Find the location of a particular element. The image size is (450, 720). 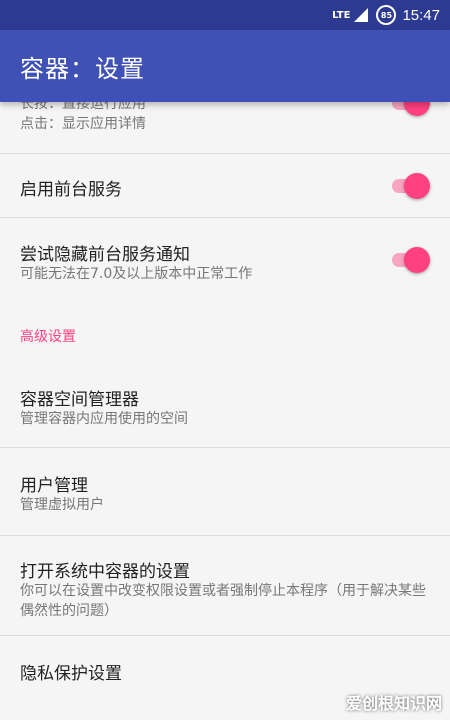

space-manager-subtitle: 管理容器内应用使用的空间 is located at coordinates (104, 419).